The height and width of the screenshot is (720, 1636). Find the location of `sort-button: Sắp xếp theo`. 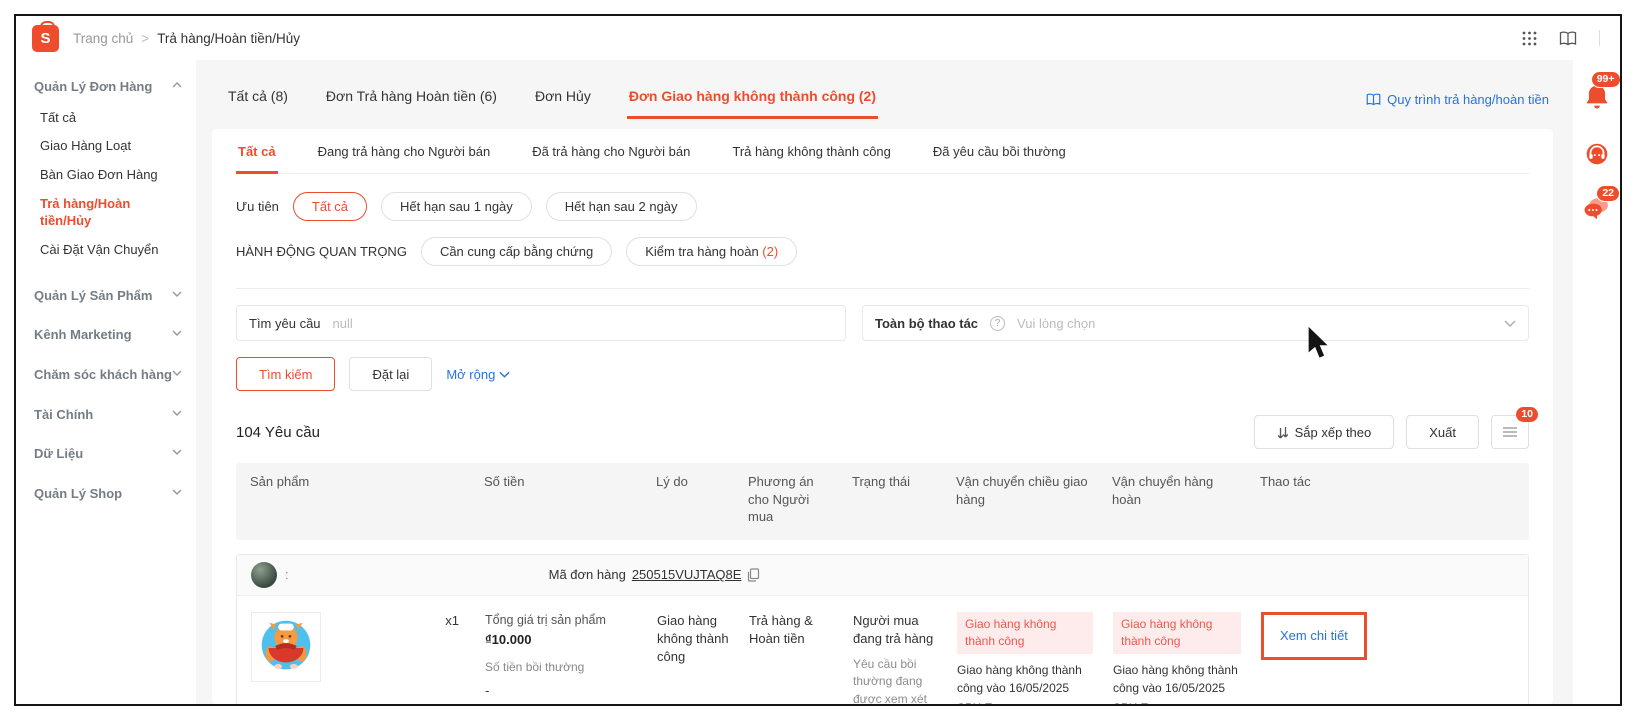

sort-button: Sắp xếp theo is located at coordinates (1324, 432).